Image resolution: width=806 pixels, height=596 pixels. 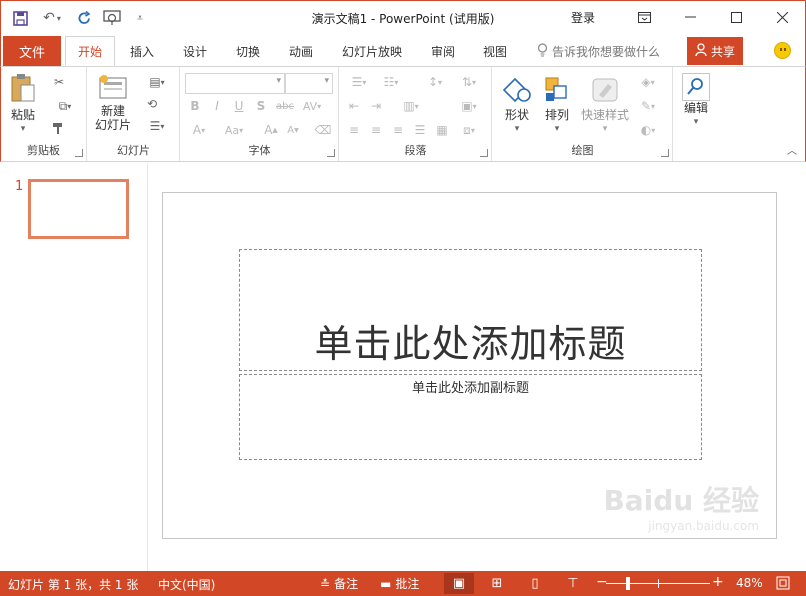 I want to click on ribbon-display-options-icon, so click(x=644, y=17).